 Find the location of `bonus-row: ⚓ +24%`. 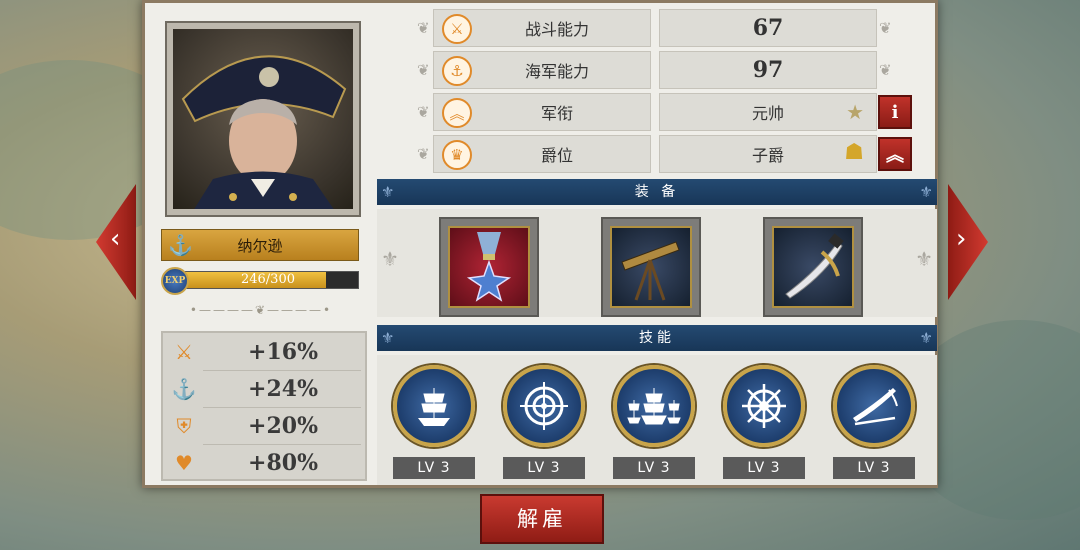

bonus-row: ⚓ +24% is located at coordinates (264, 389).